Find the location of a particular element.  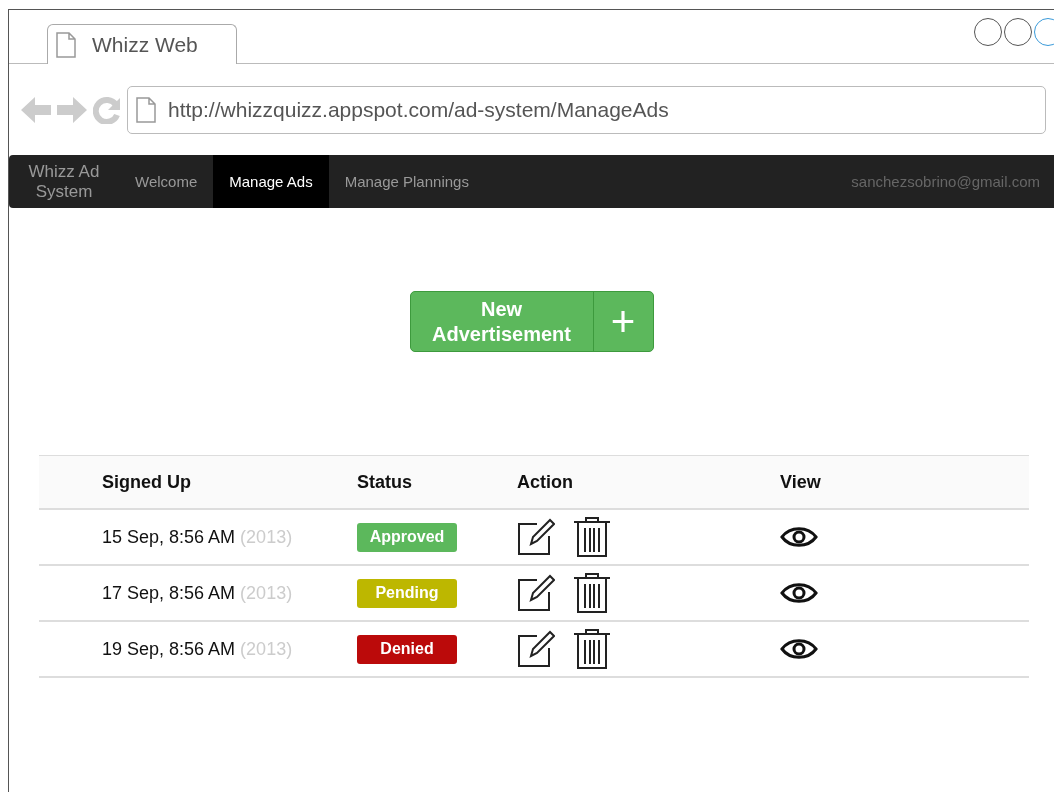

brand-name: Whizz Ad System is located at coordinates (64, 181).